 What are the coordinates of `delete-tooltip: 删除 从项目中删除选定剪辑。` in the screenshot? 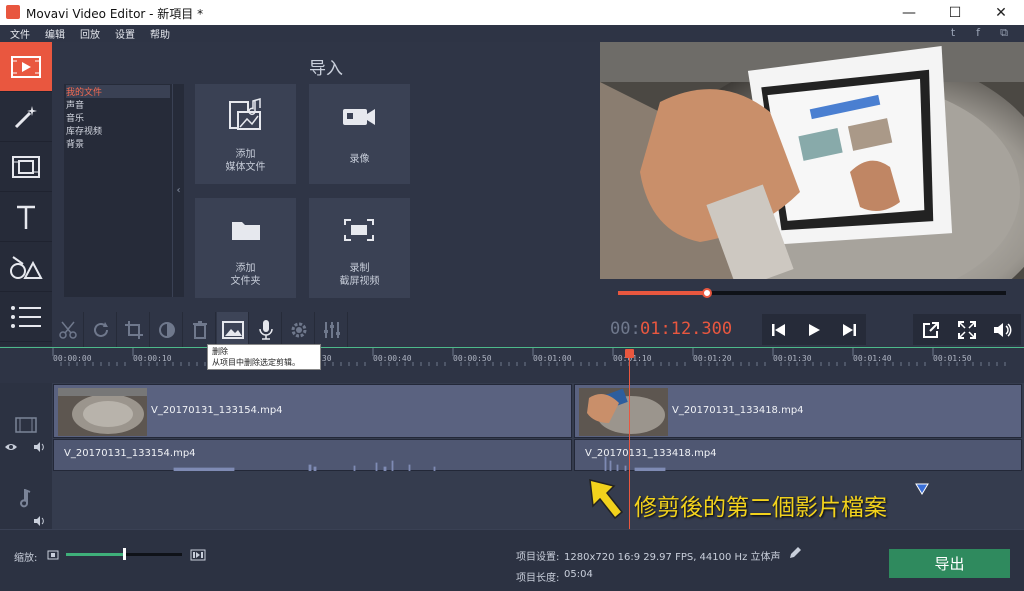 It's located at (264, 357).